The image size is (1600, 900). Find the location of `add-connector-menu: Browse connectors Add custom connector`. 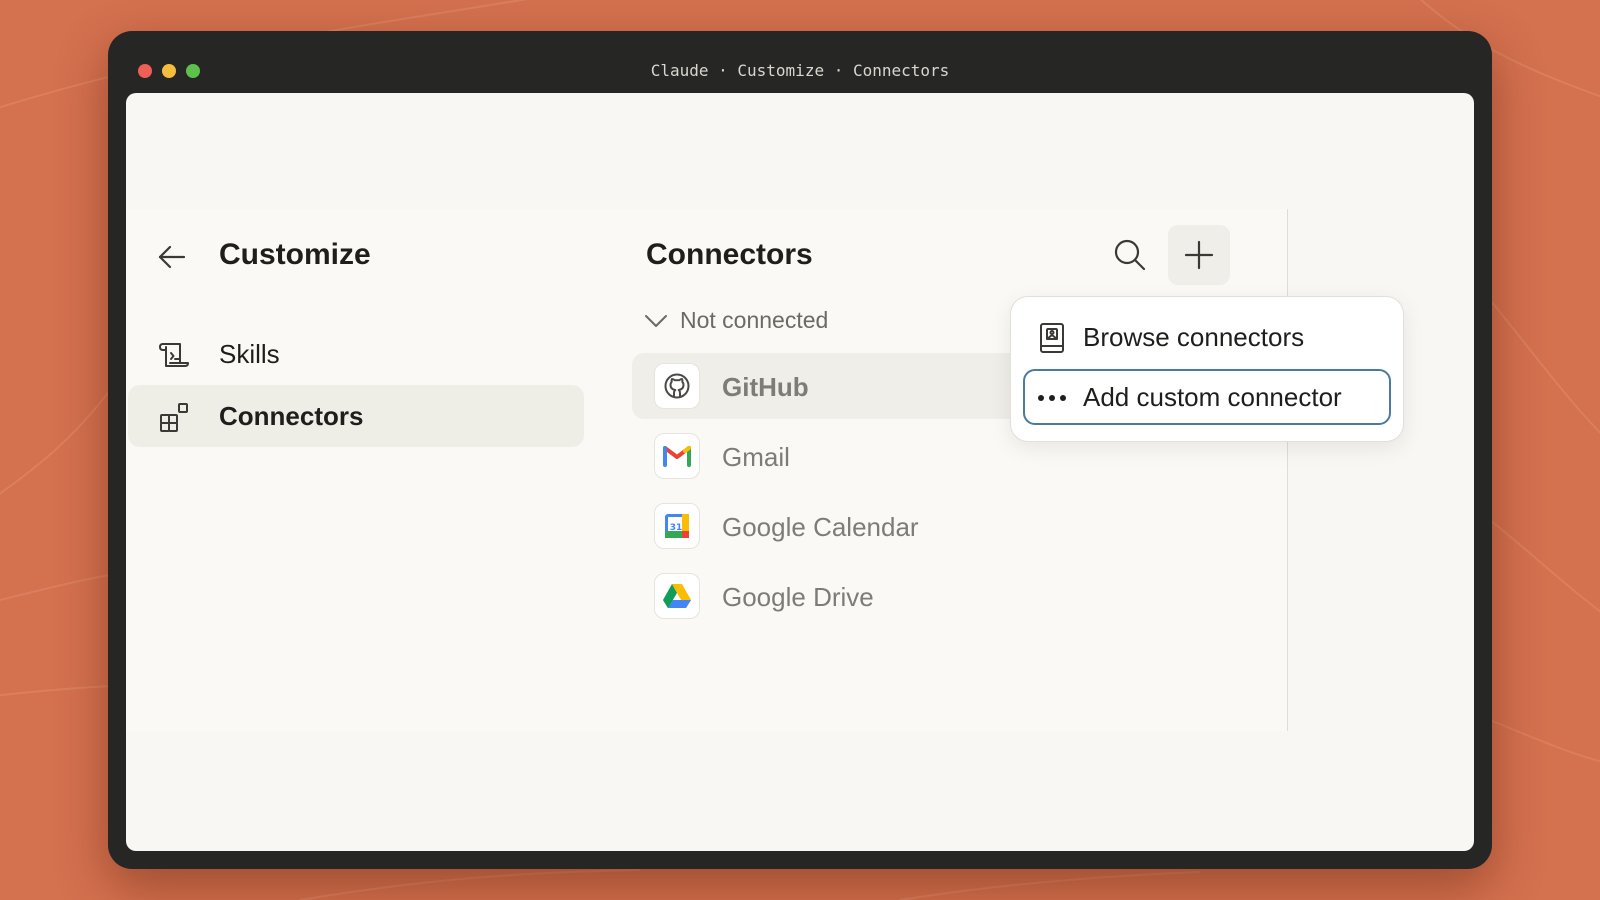

add-connector-menu: Browse connectors Add custom connector is located at coordinates (1207, 369).